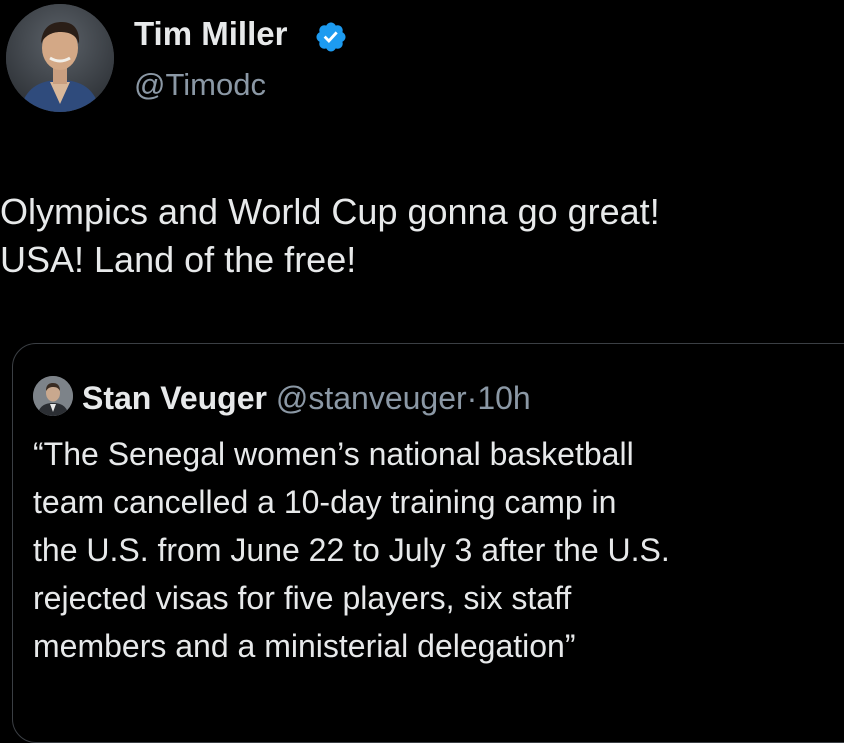 The width and height of the screenshot is (844, 743). What do you see at coordinates (200, 85) in the screenshot?
I see `author-handle: @Timodc` at bounding box center [200, 85].